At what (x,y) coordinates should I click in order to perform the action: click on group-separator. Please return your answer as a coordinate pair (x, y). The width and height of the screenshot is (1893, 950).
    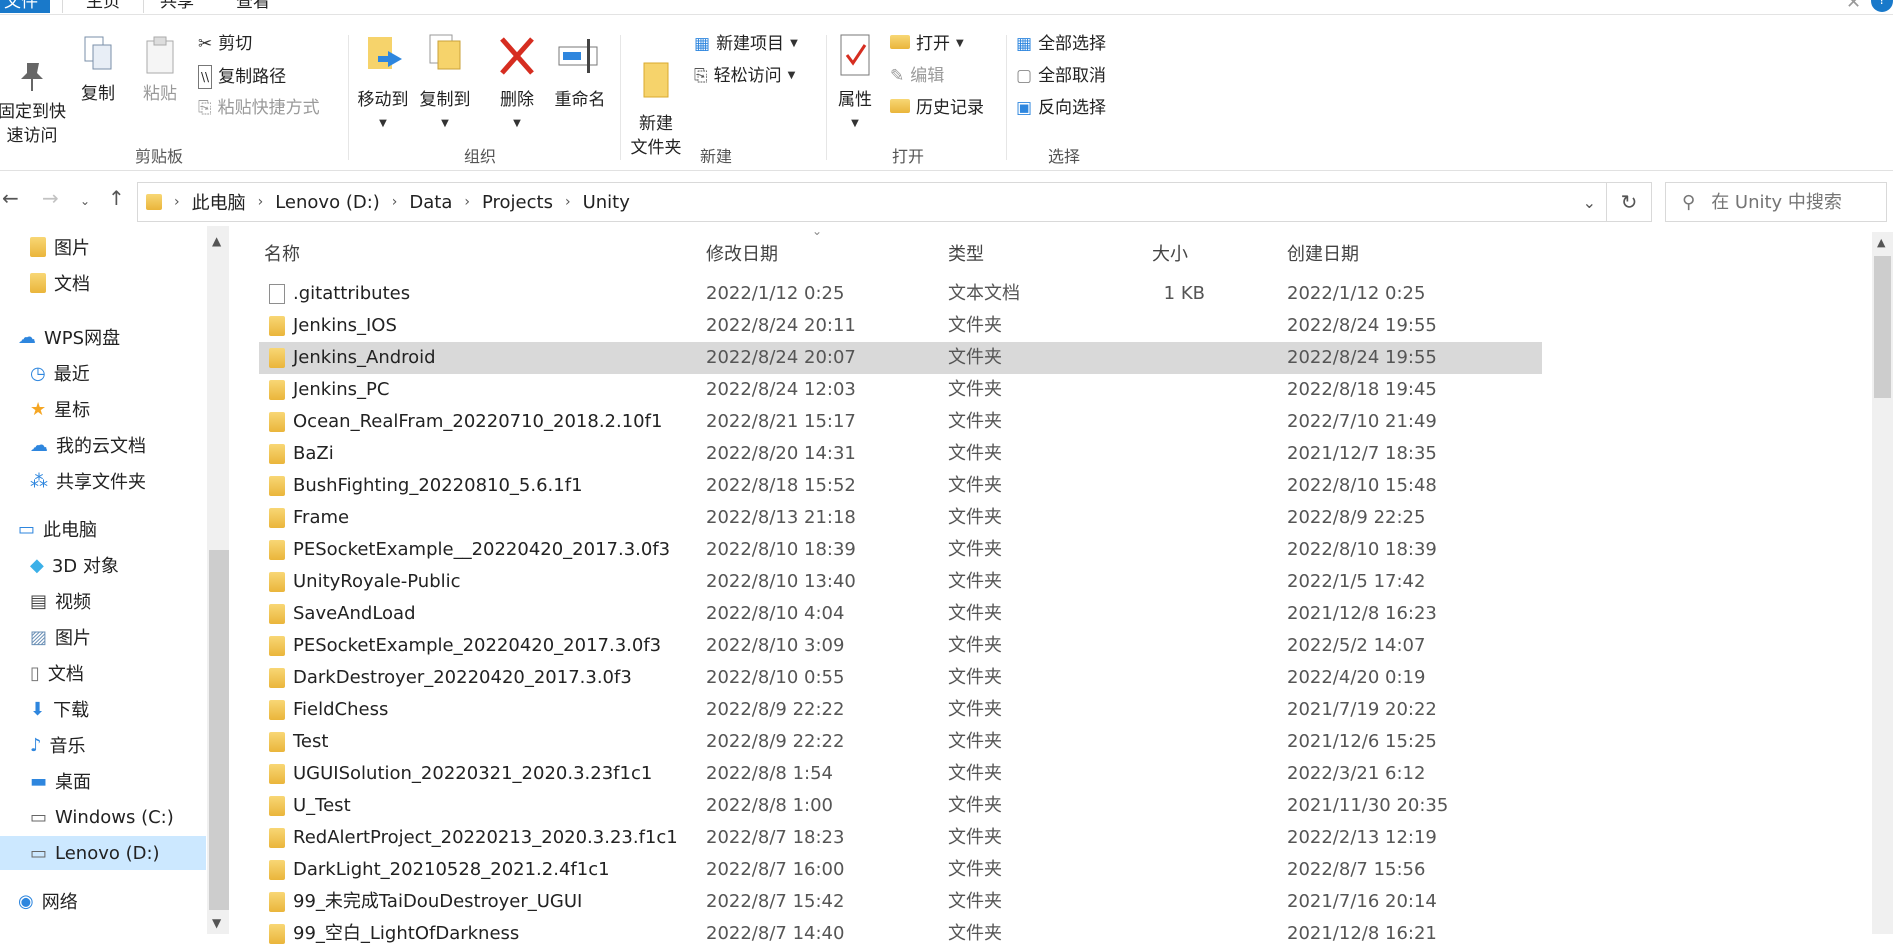
    Looking at the image, I should click on (1006, 97).